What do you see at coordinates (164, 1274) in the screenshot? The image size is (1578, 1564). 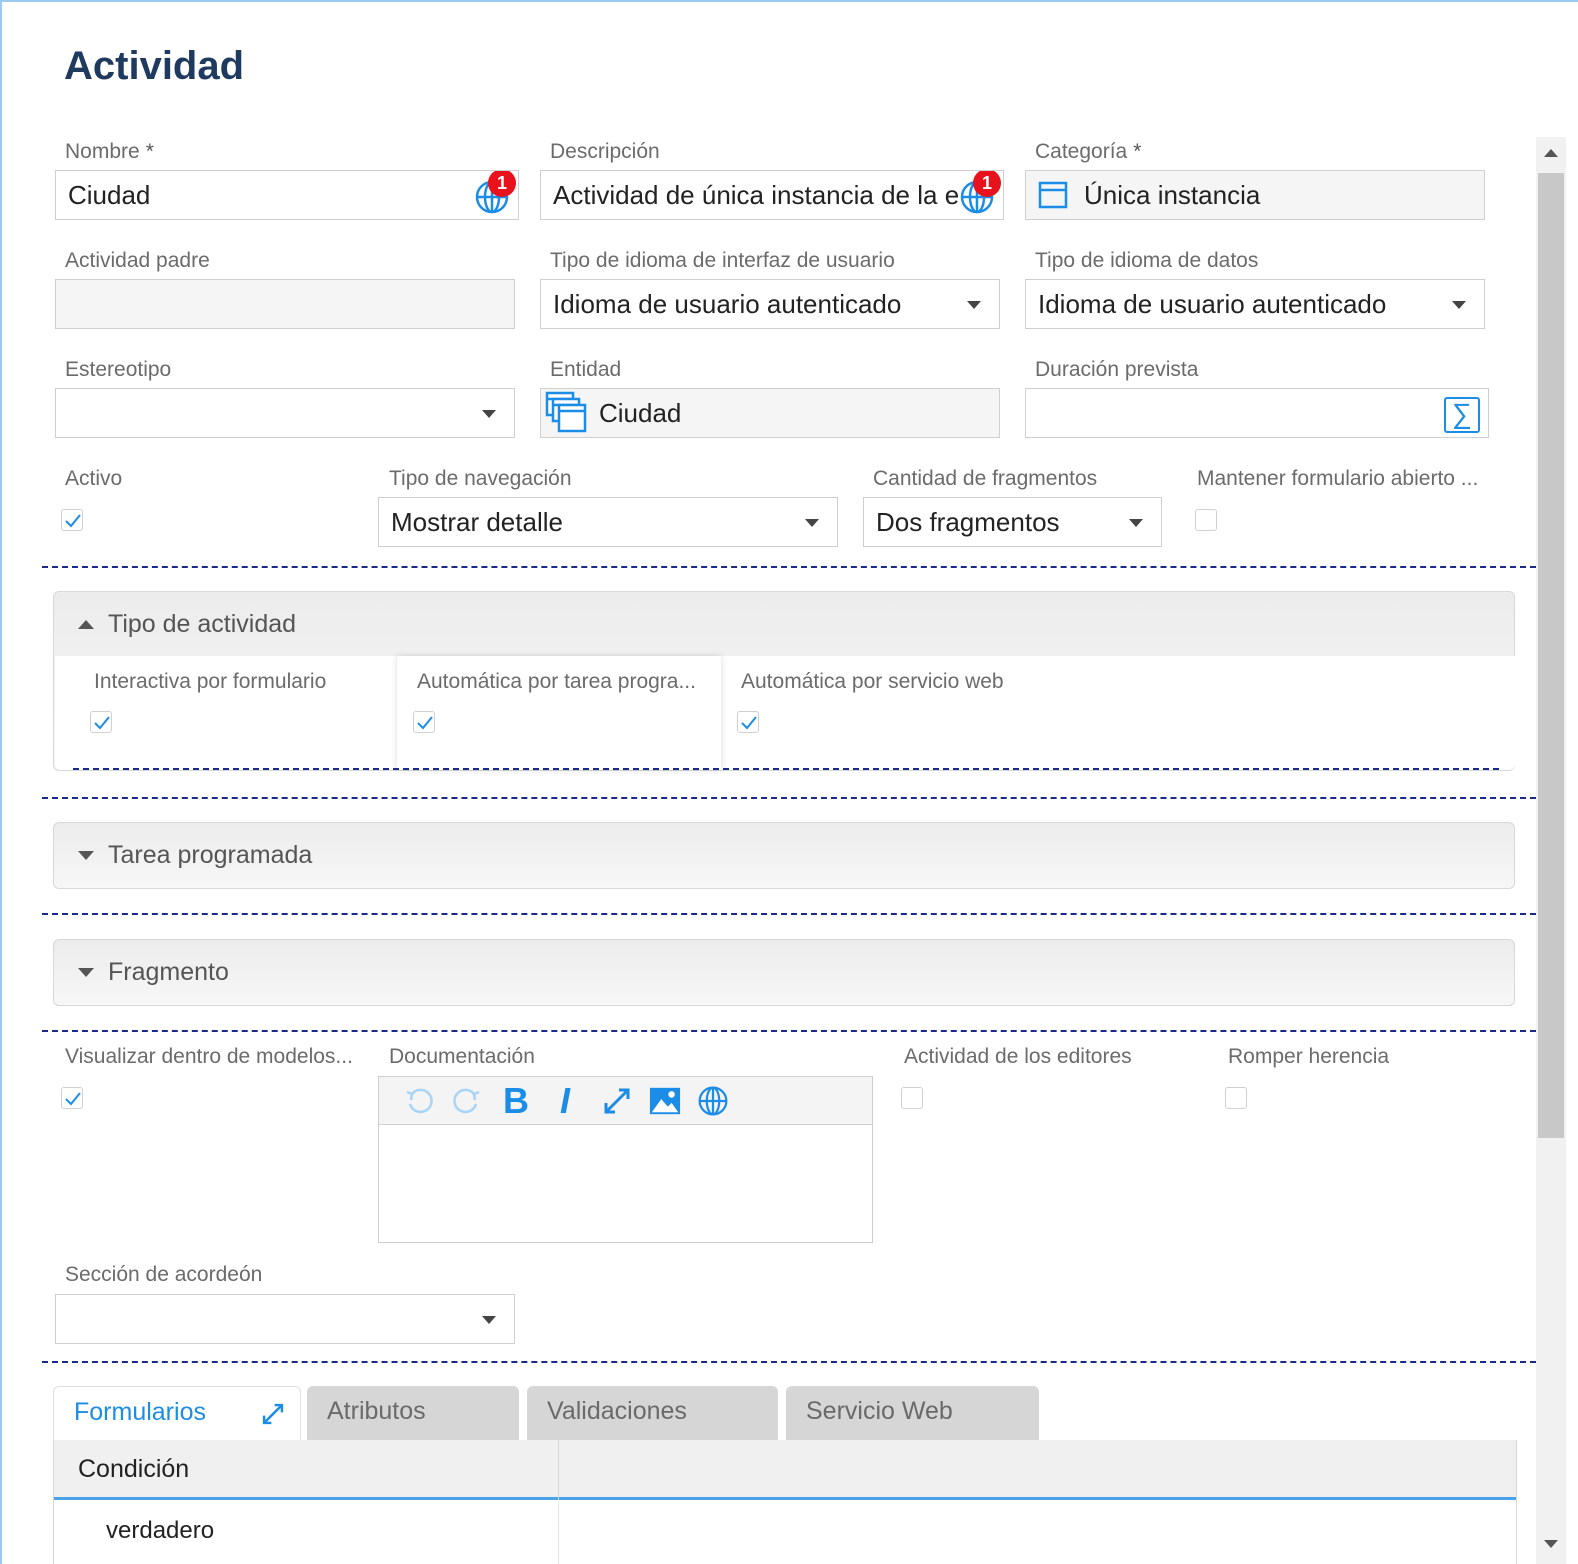 I see `seccion-acordeon-label: Sección de acordeón` at bounding box center [164, 1274].